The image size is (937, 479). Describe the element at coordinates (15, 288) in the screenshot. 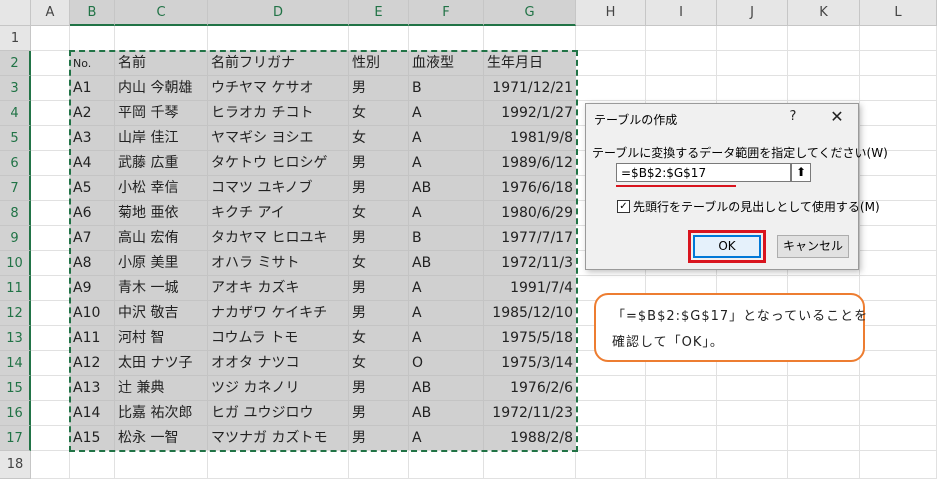

I see `row-header-11: 11` at that location.